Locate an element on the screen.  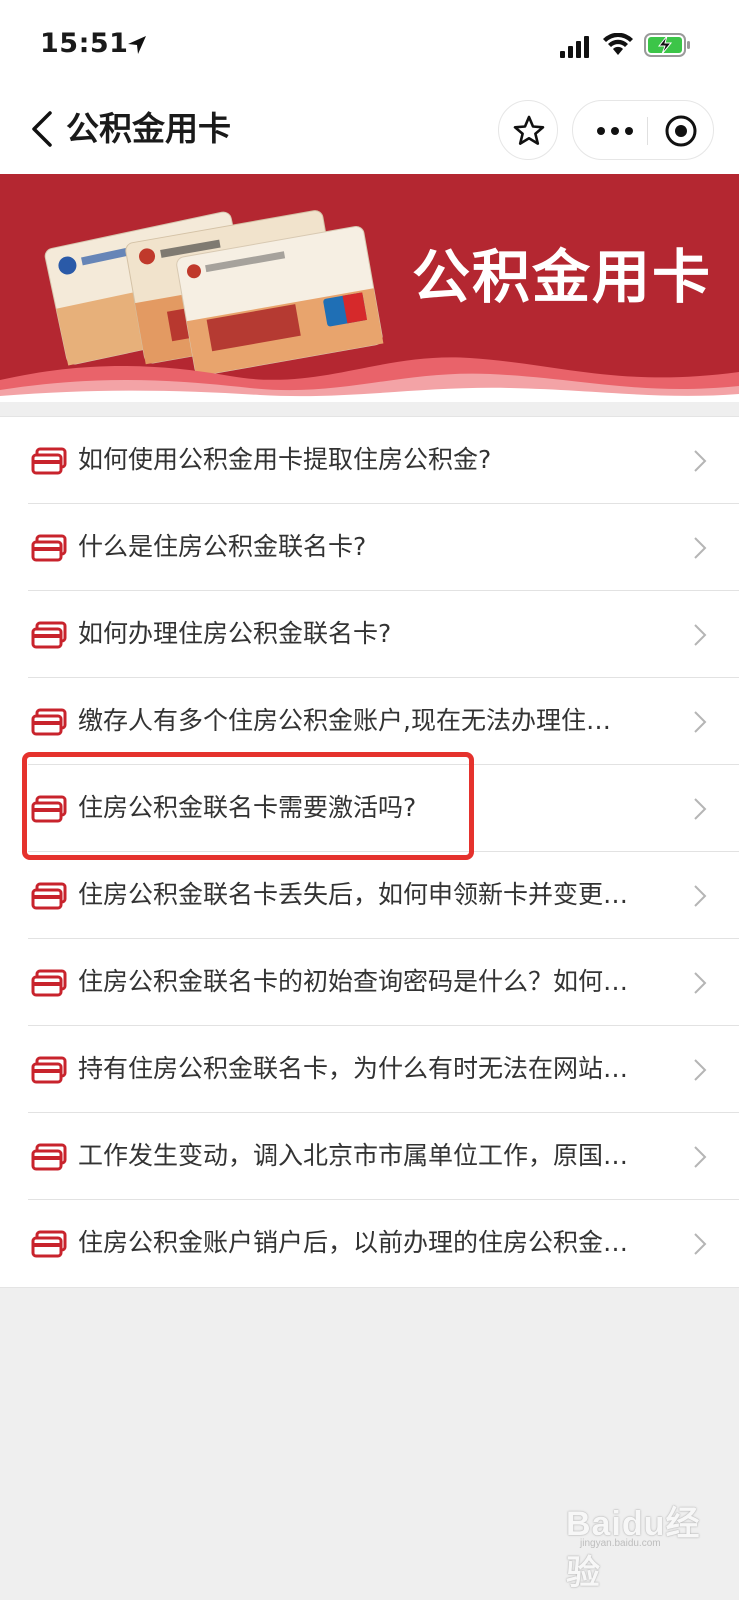
back-icon is located at coordinates (43, 129).